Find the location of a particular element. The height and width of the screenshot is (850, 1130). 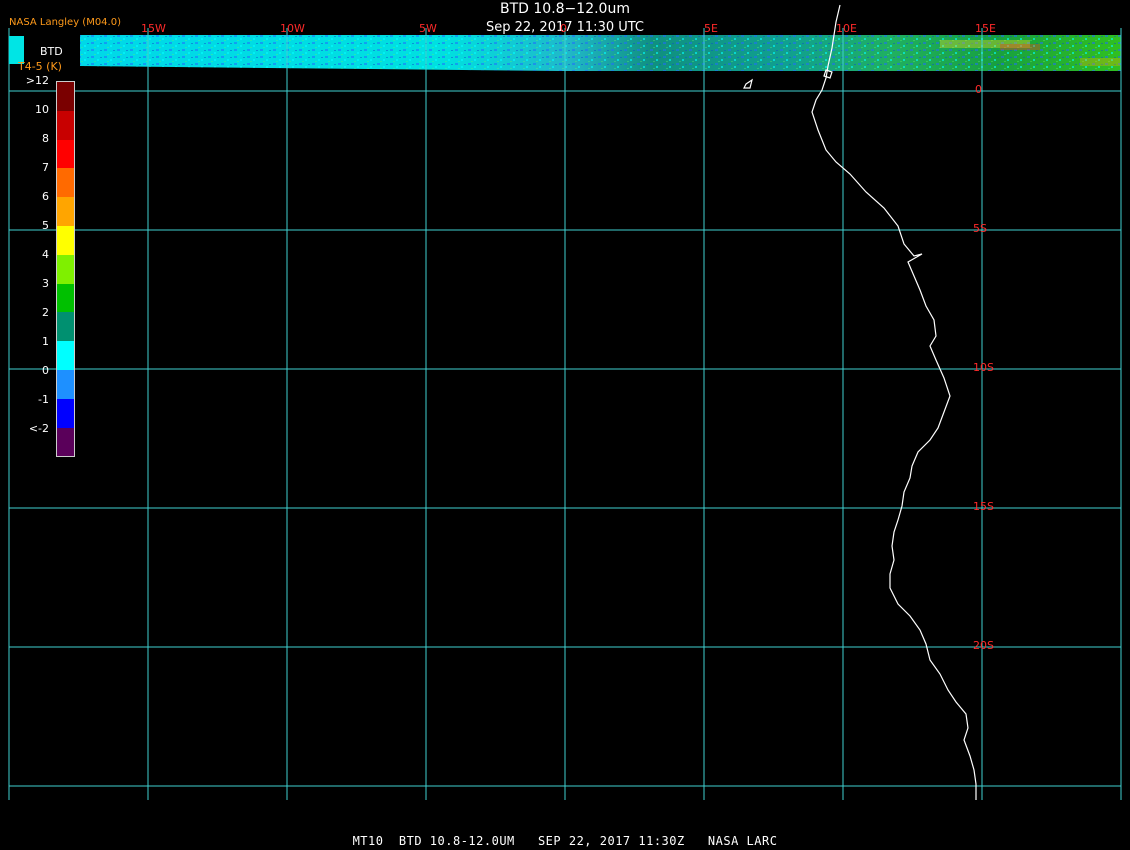

legend-label: 1 is located at coordinates (45, 341).